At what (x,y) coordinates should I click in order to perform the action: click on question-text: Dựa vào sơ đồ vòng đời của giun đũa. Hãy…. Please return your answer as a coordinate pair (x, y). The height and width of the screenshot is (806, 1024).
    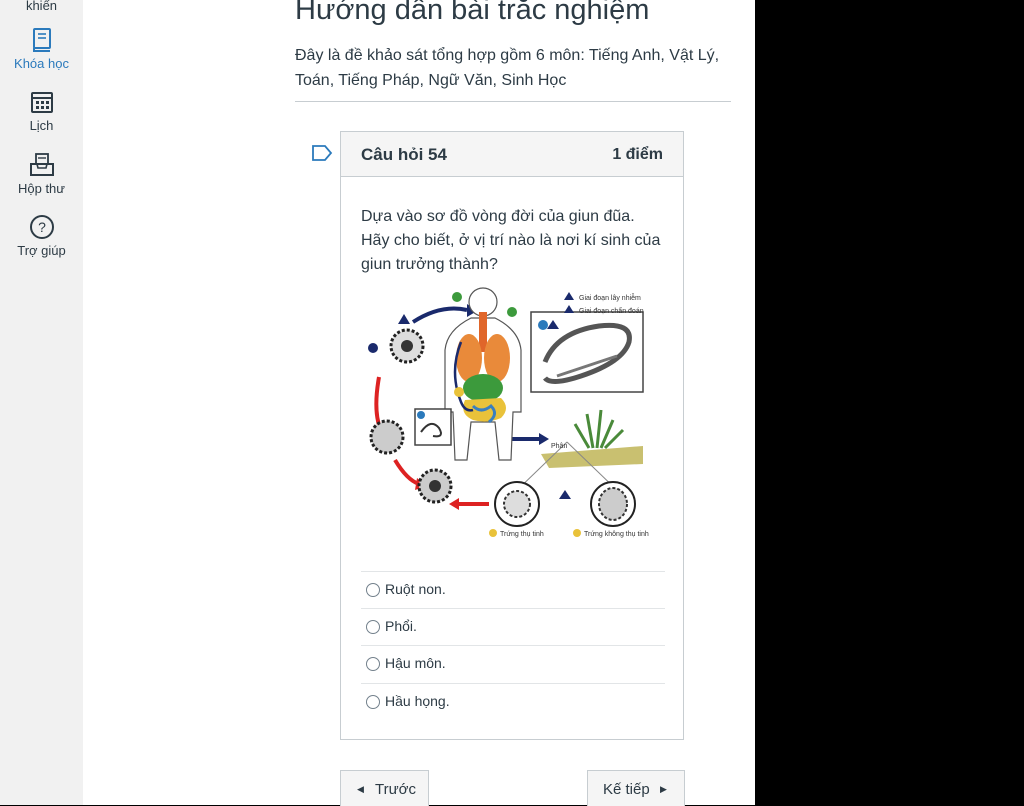
    Looking at the image, I should click on (511, 240).